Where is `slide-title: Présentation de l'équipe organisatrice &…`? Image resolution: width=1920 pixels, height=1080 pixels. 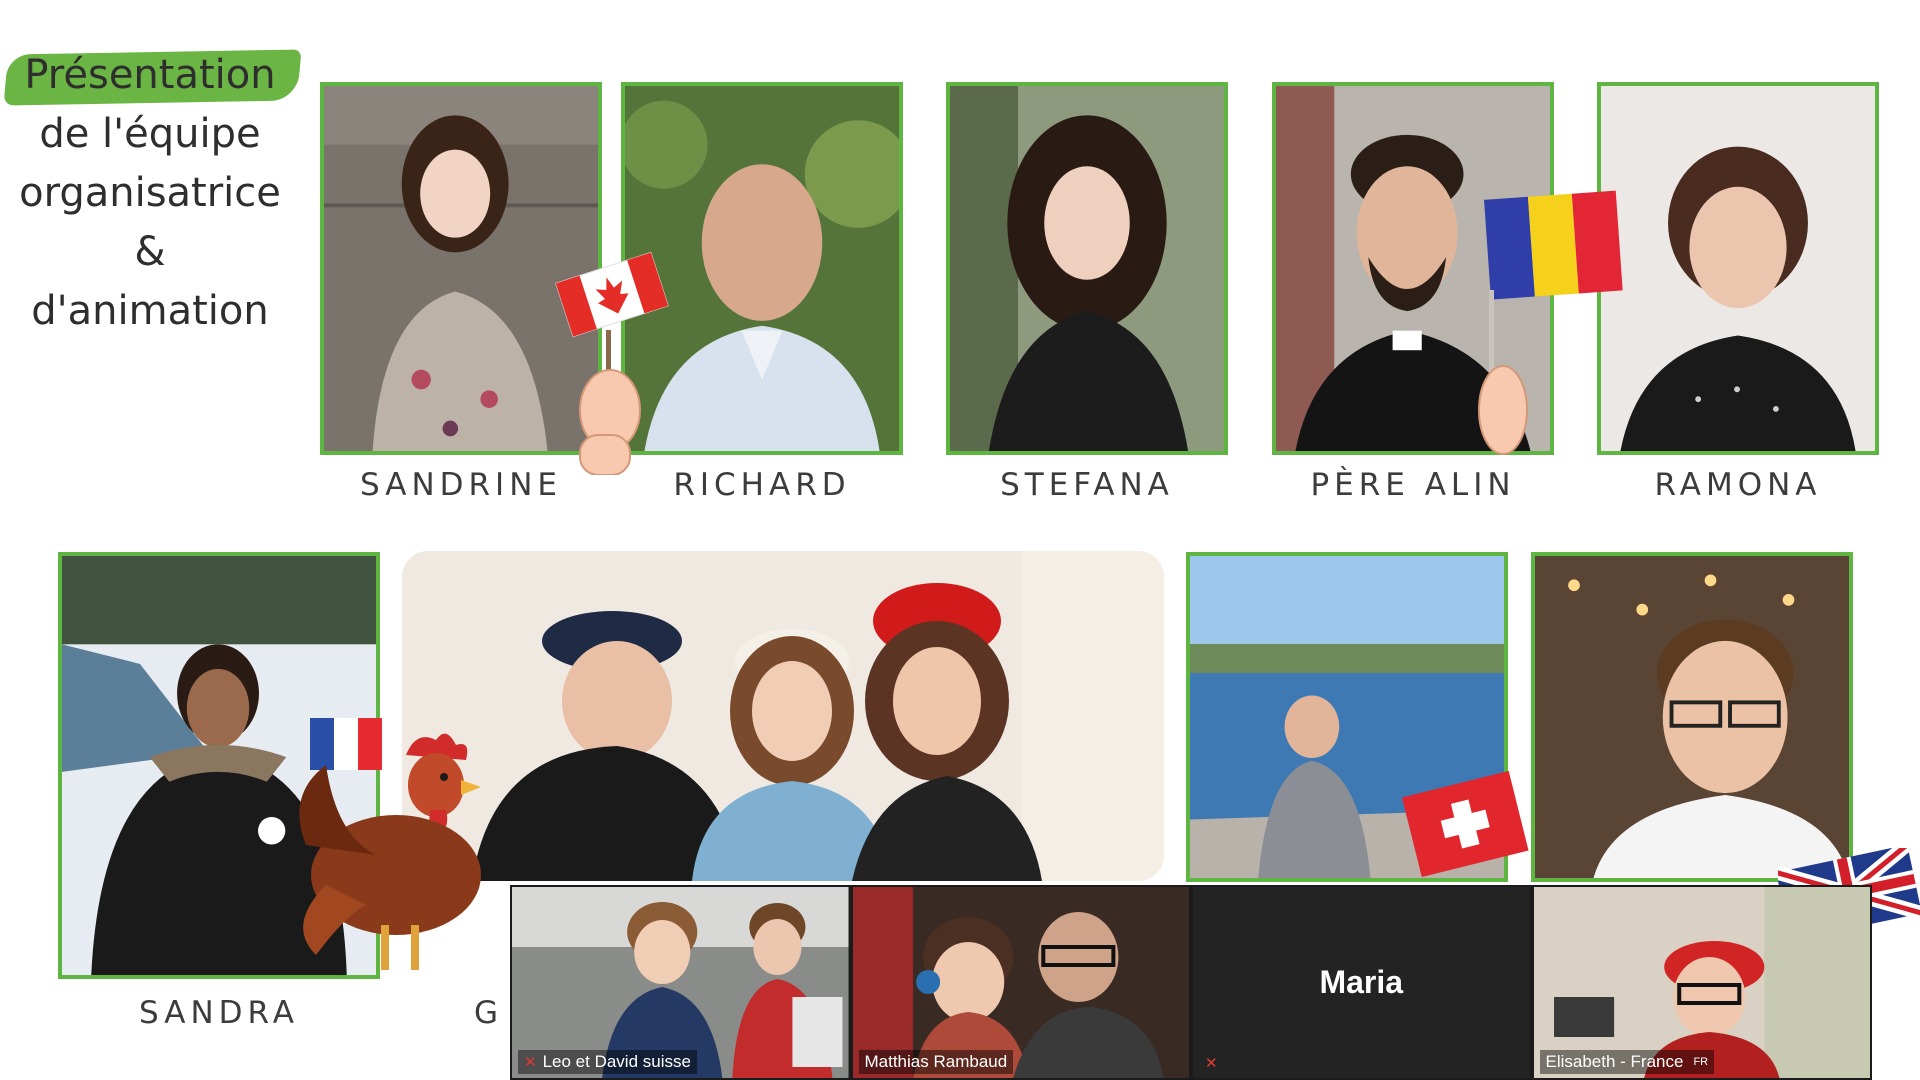 slide-title: Présentation de l'équipe organisatrice &… is located at coordinates (150, 193).